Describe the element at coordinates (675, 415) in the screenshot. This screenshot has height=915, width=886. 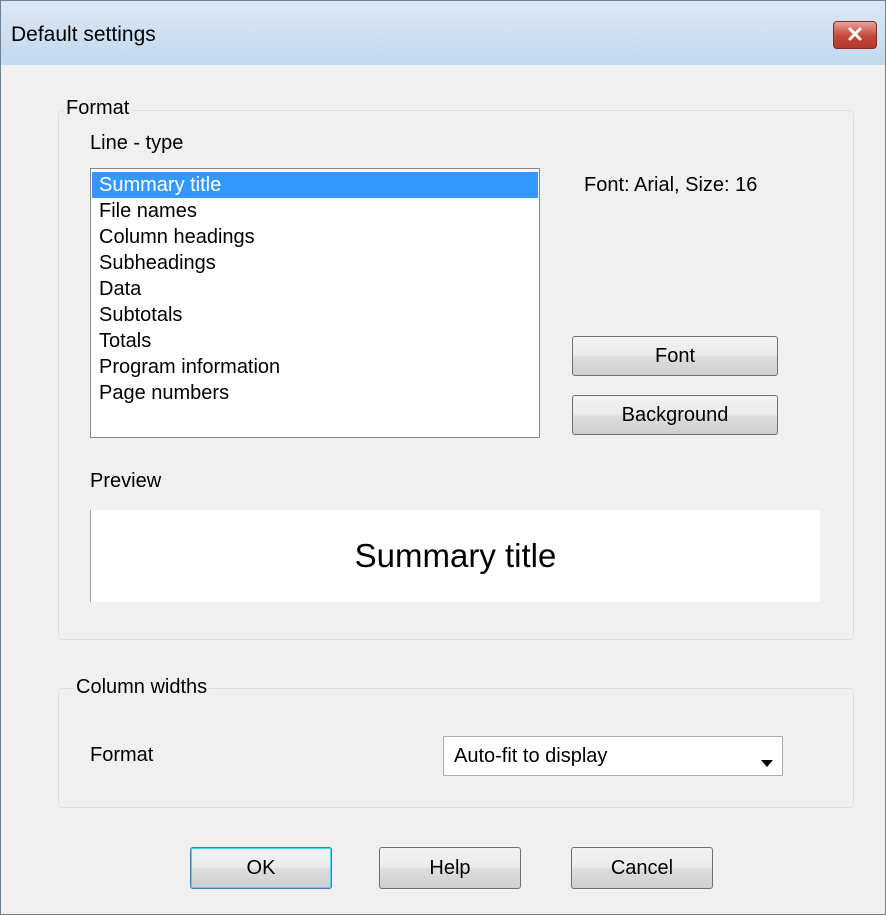
I see `background-button: Background` at that location.